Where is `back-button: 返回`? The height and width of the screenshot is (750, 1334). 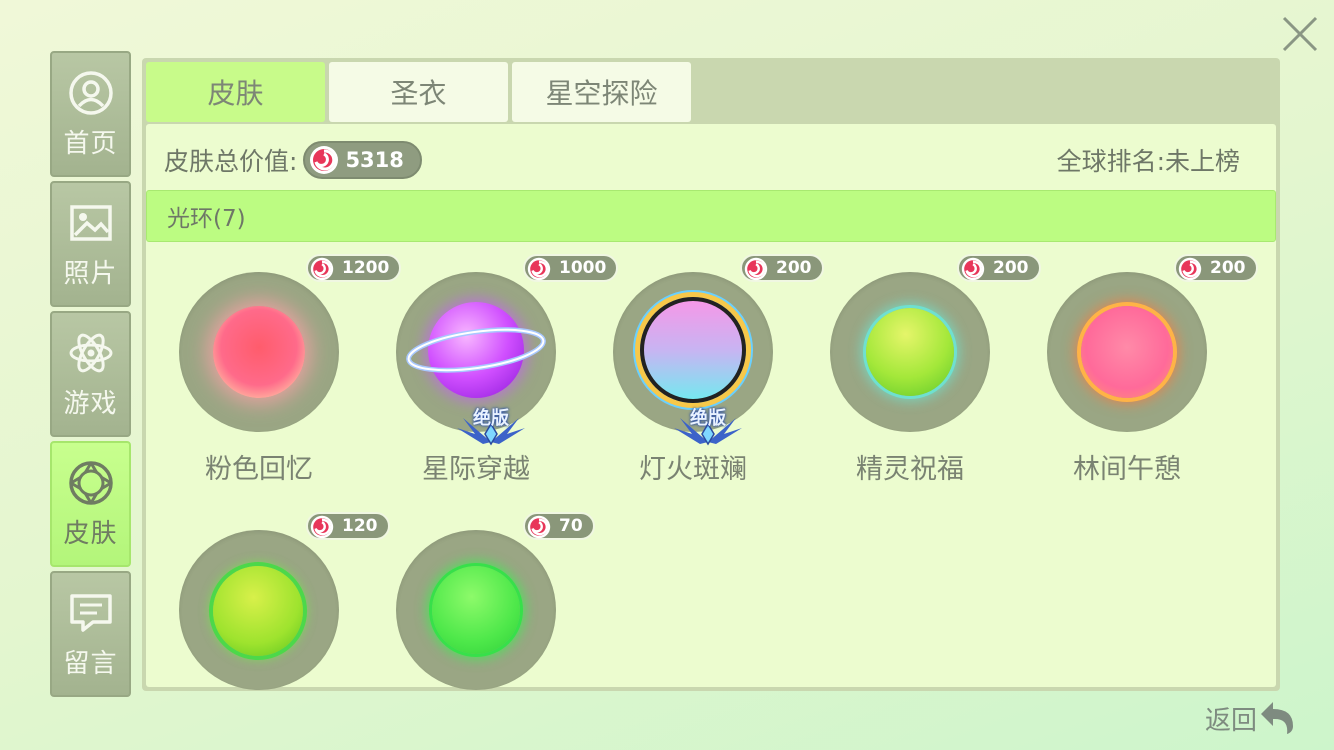 back-button: 返回 is located at coordinates (1251, 718).